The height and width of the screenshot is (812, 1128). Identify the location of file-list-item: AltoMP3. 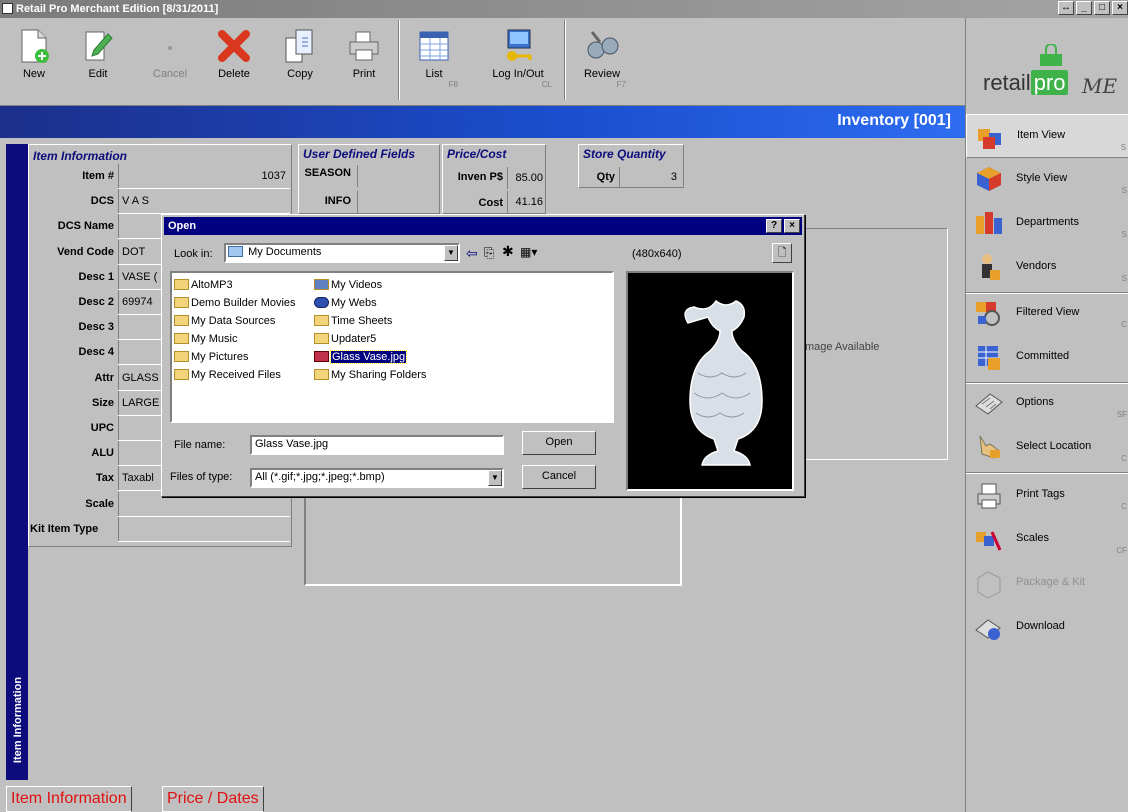
(203, 286).